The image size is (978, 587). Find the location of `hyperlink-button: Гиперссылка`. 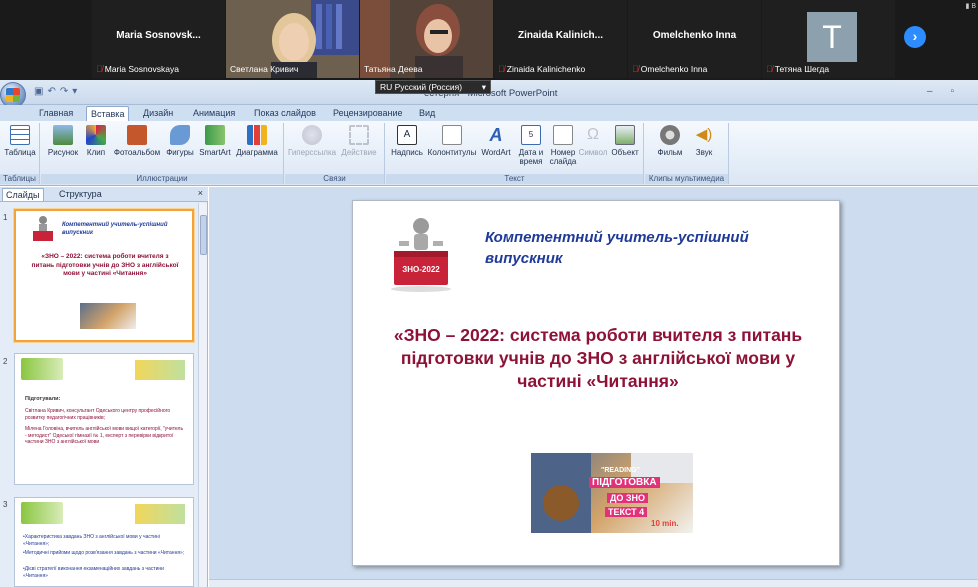

hyperlink-button: Гиперссылка is located at coordinates (312, 141).